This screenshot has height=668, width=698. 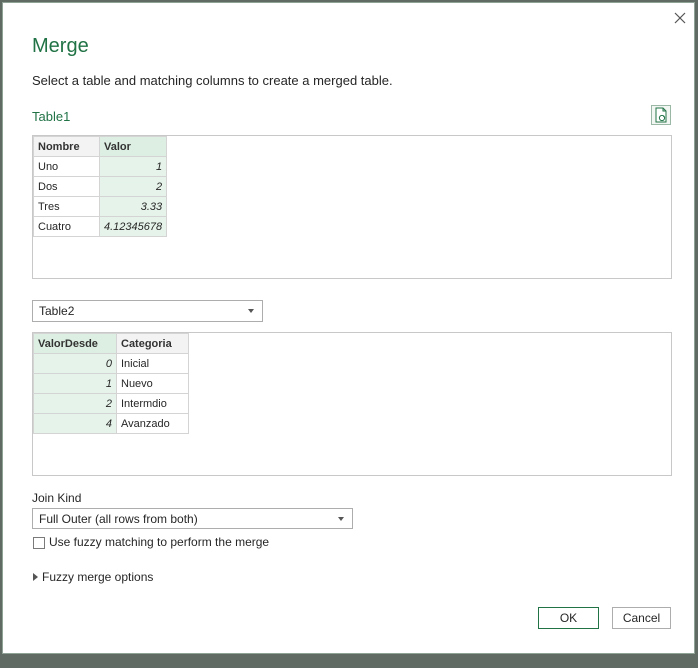 What do you see at coordinates (159, 542) in the screenshot?
I see `fuzzy-matching-label: Use fuzzy matching to perform the merge` at bounding box center [159, 542].